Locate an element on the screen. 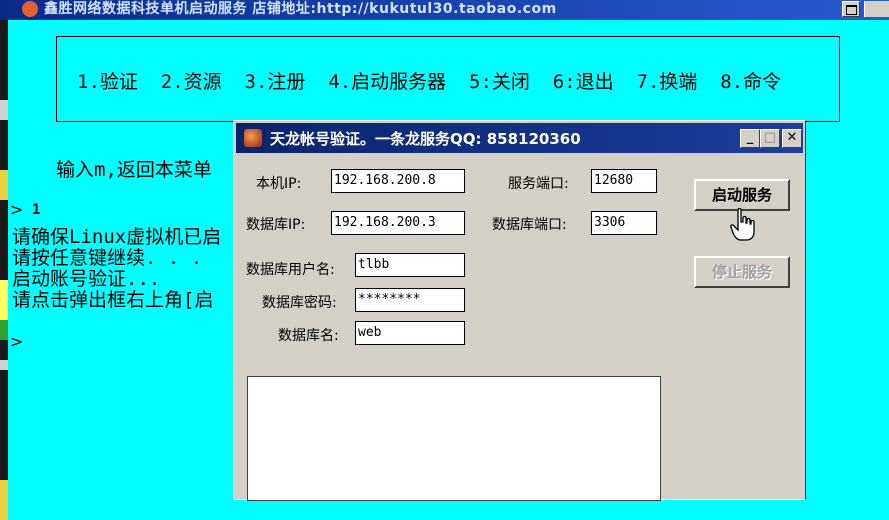 This screenshot has width=889, height=520. db-user-field: tlbb is located at coordinates (410, 265).